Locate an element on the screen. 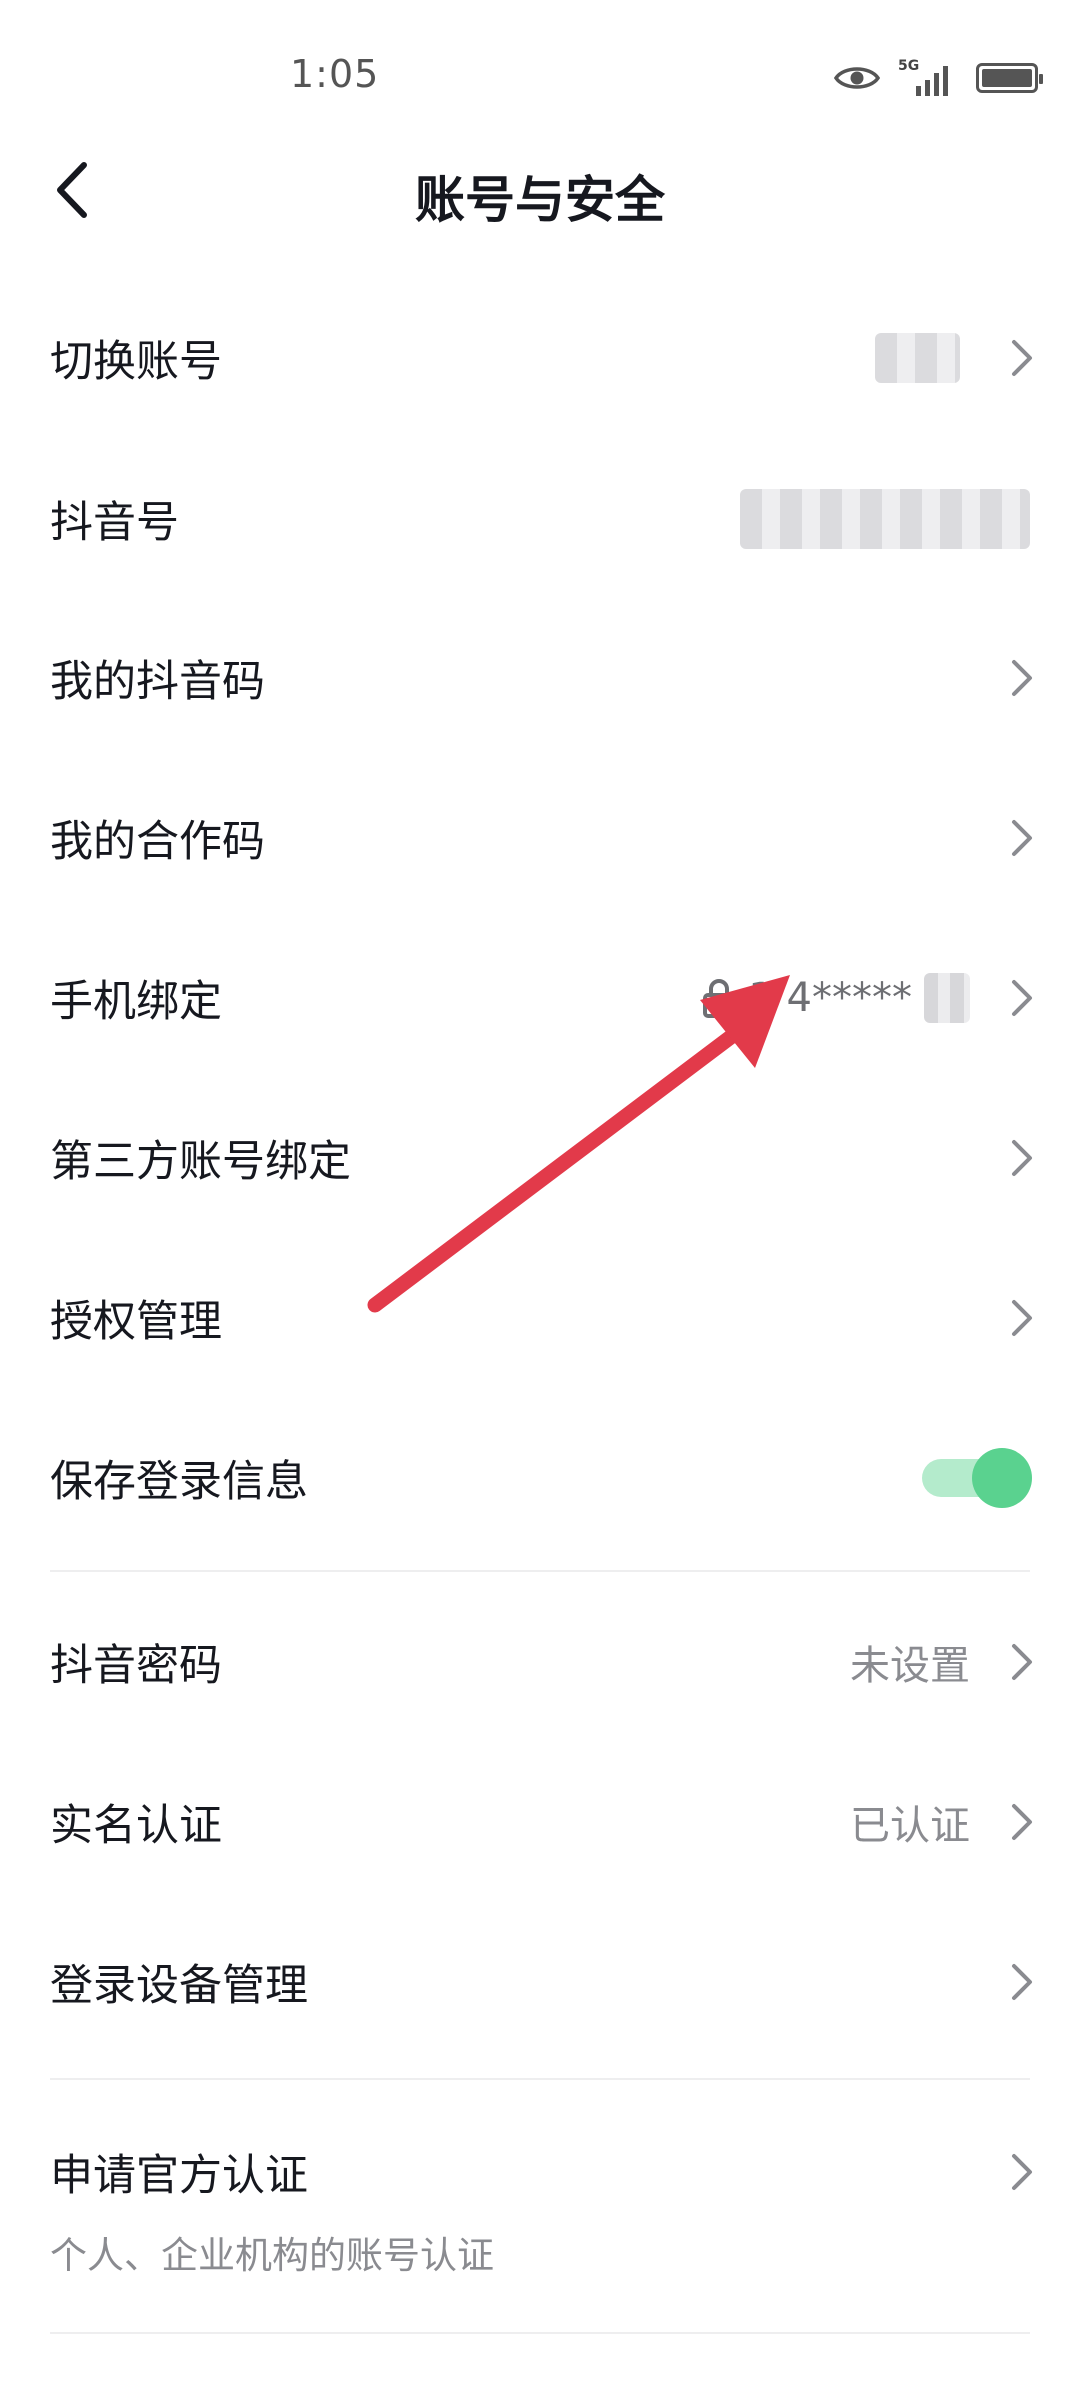 Image resolution: width=1080 pixels, height=2400 pixels. row-label: 切换账号 is located at coordinates (136, 362).